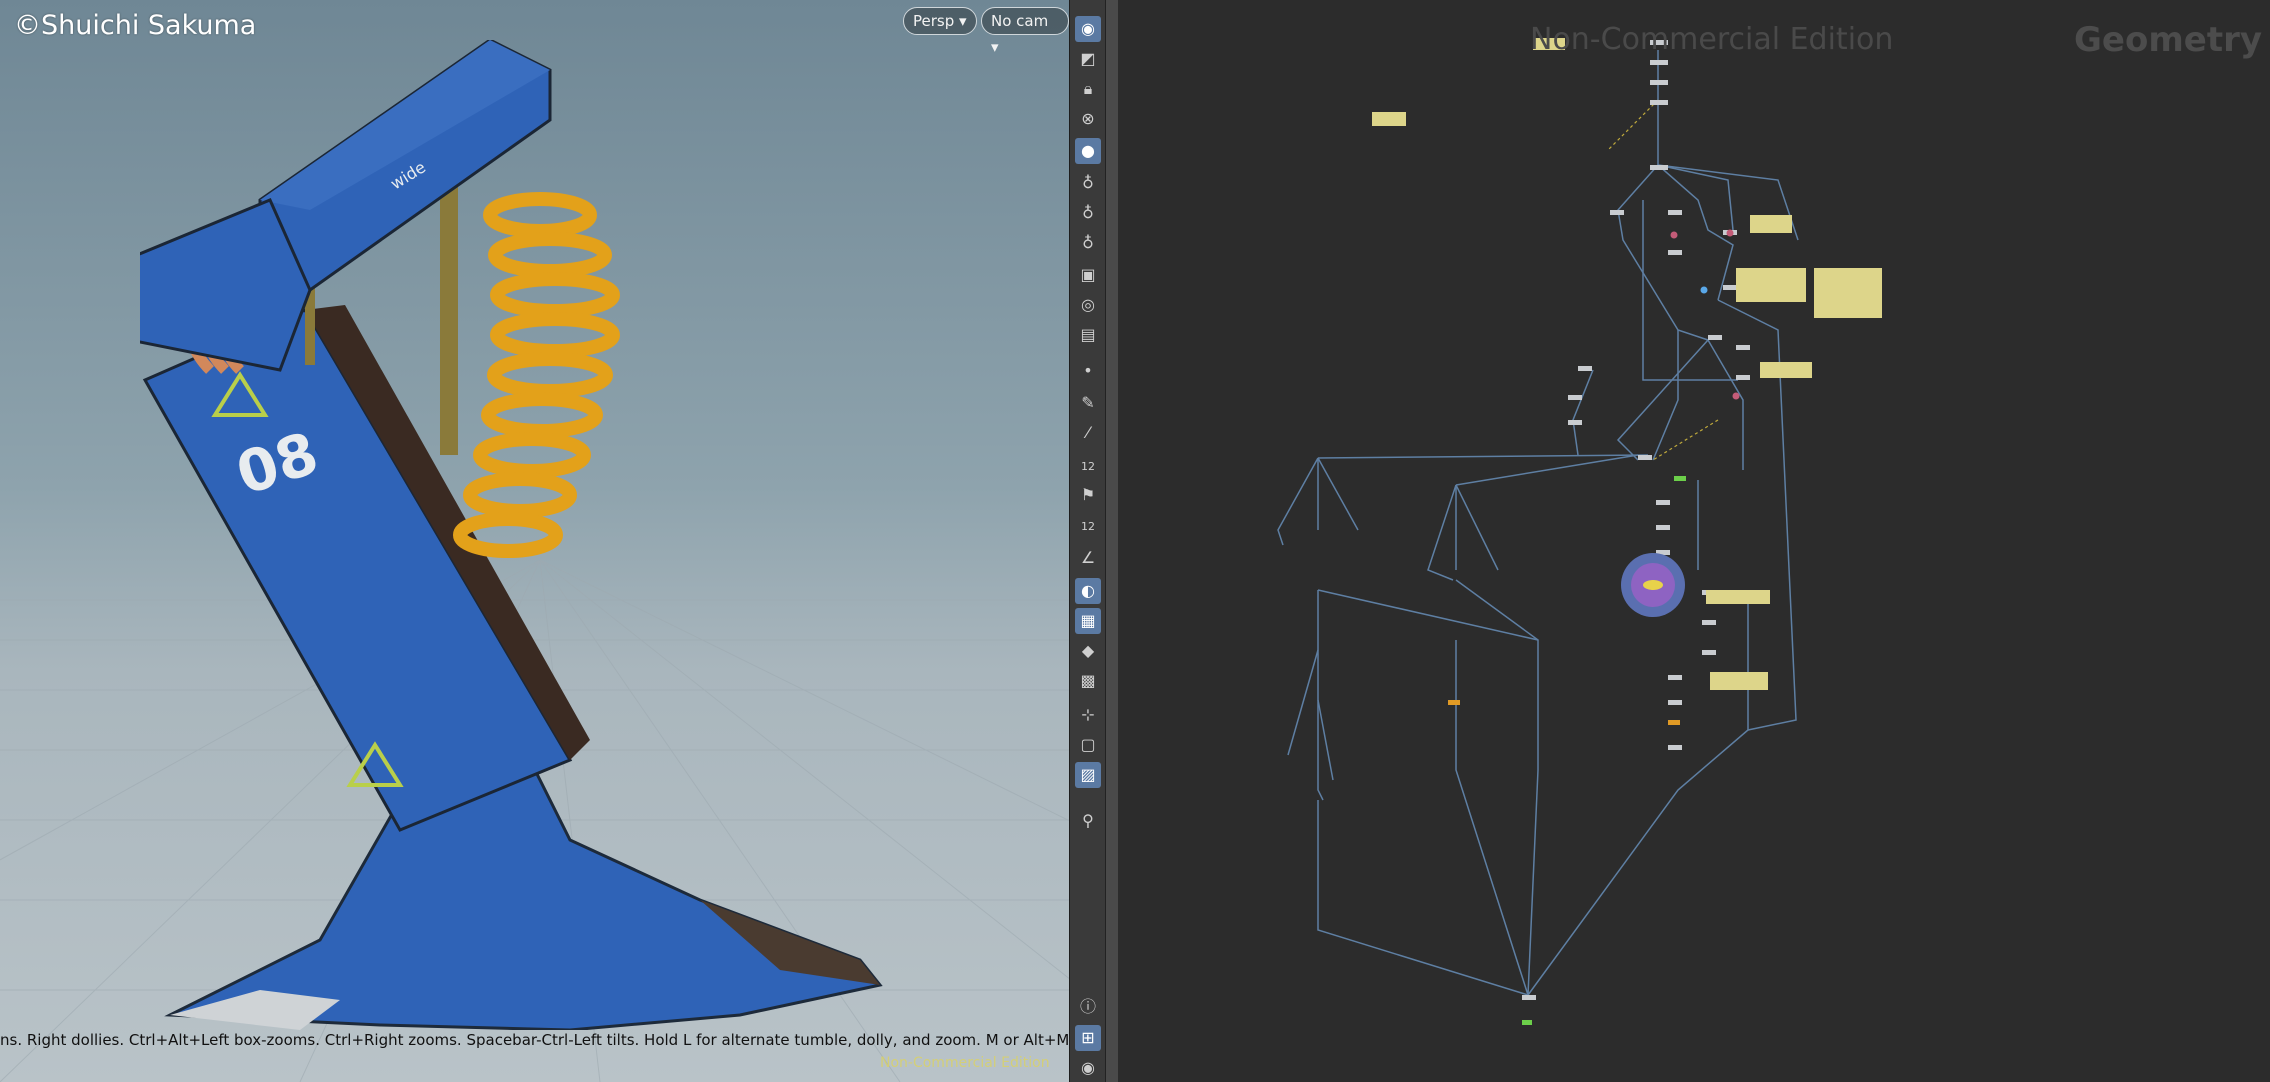  I want to click on render-icon: ▤, so click(1088, 335).